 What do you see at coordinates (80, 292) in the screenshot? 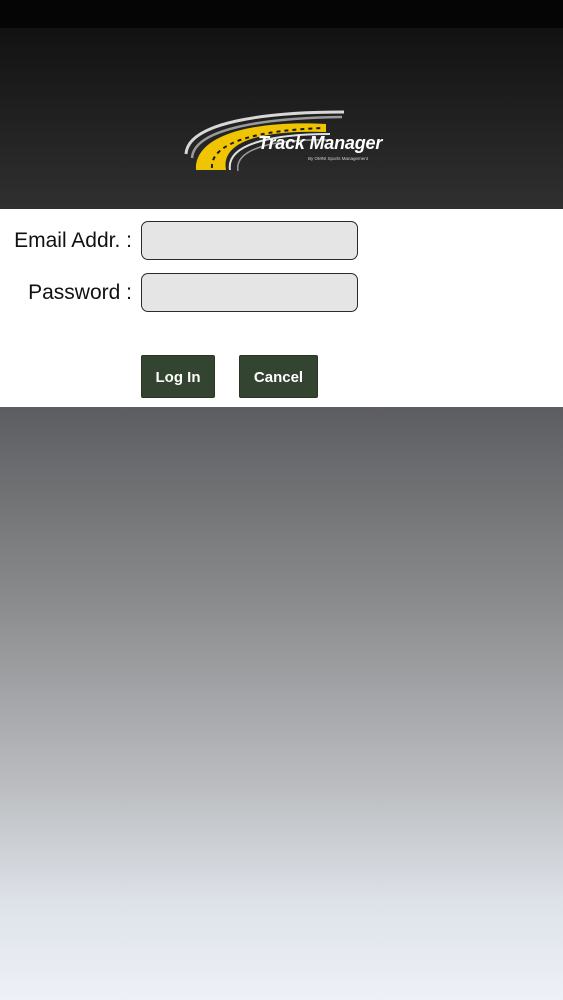
I see `password-label: Password :` at bounding box center [80, 292].